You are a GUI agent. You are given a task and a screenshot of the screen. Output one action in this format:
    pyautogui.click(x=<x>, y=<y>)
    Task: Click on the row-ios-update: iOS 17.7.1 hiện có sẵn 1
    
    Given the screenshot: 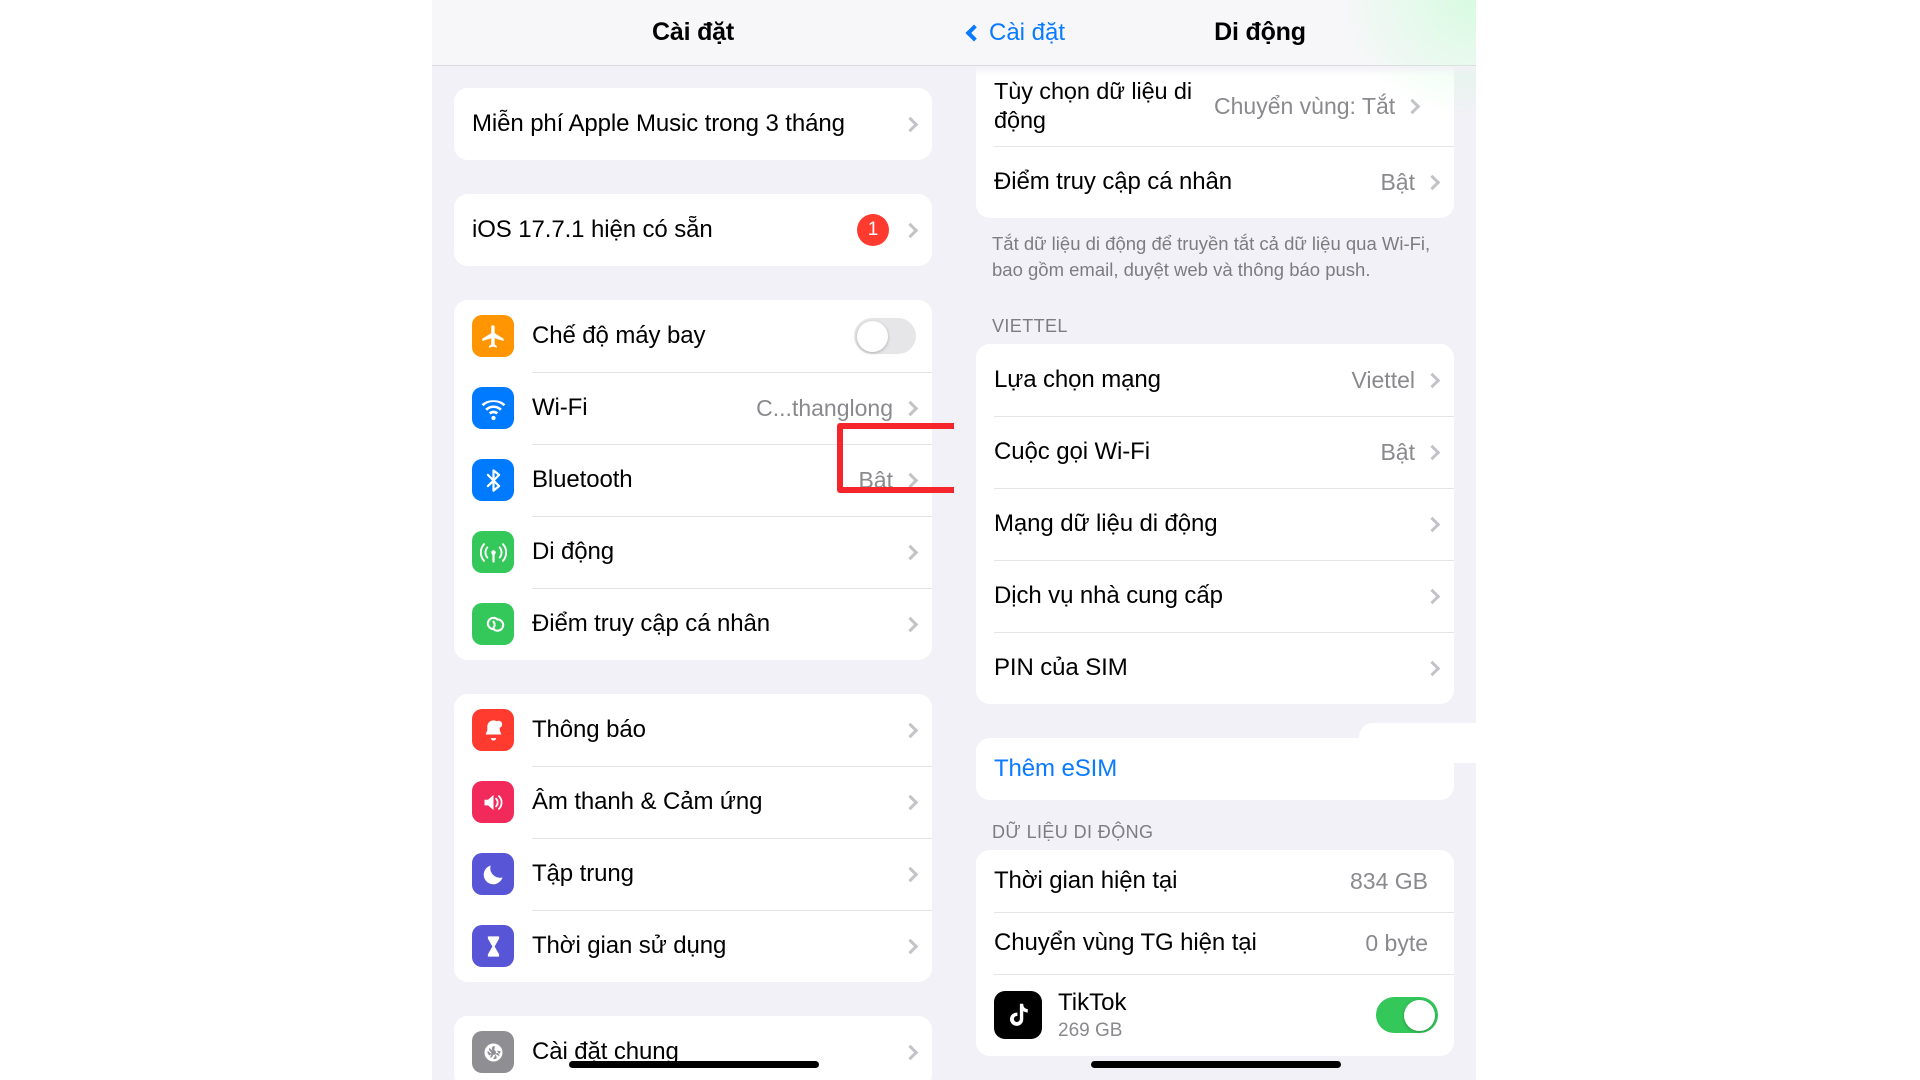 What is the action you would take?
    pyautogui.click(x=693, y=230)
    